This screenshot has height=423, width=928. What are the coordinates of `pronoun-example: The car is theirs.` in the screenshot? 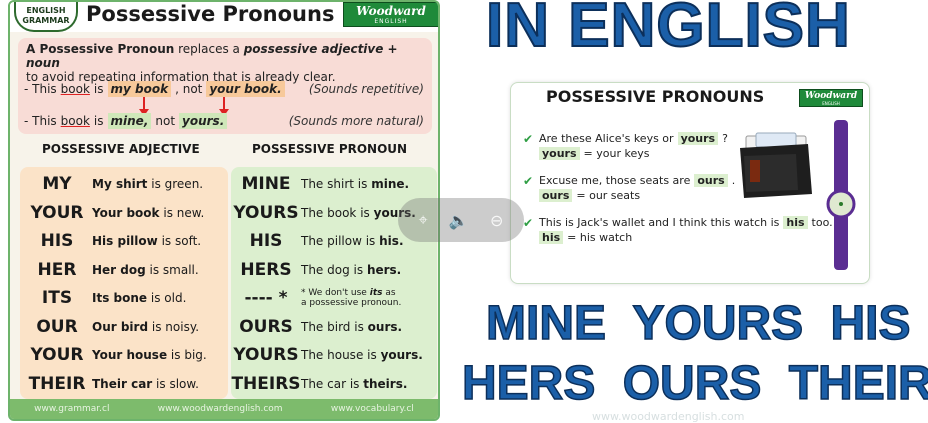 It's located at (354, 383).